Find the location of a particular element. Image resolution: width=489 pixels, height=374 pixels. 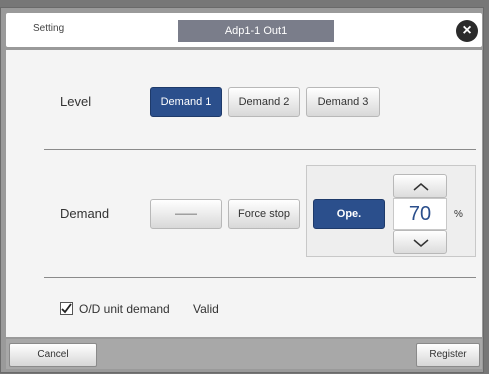

od-unit-status: Valid is located at coordinates (206, 309).